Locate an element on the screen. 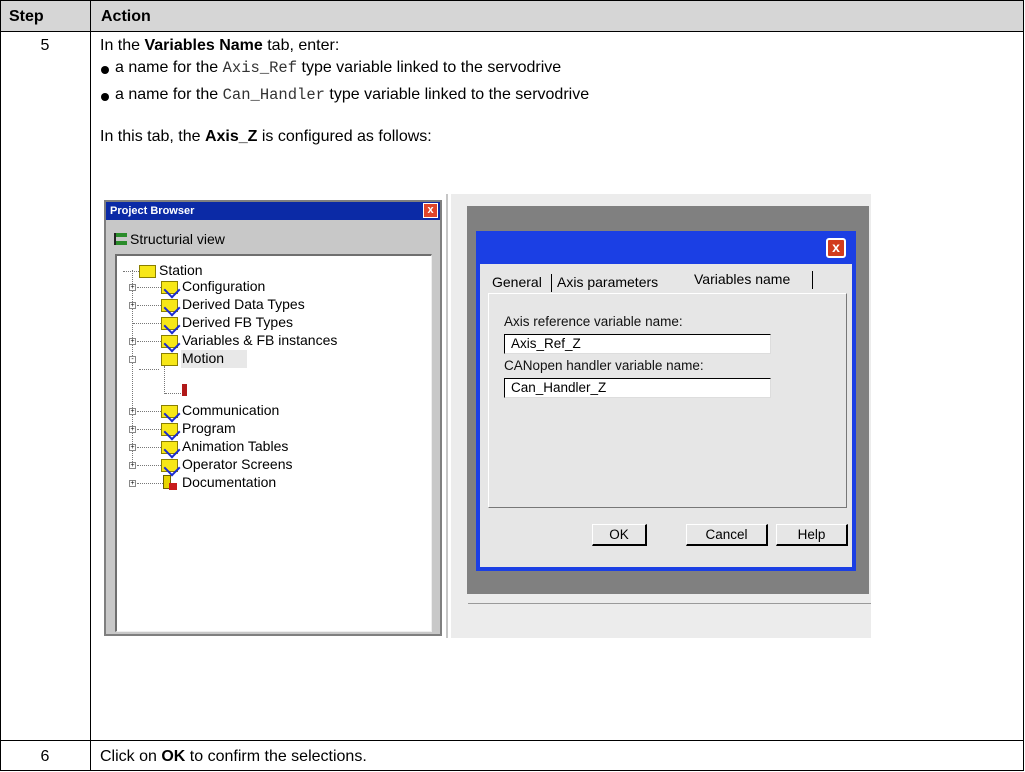 The width and height of the screenshot is (1025, 772). help-button: Help is located at coordinates (812, 535).